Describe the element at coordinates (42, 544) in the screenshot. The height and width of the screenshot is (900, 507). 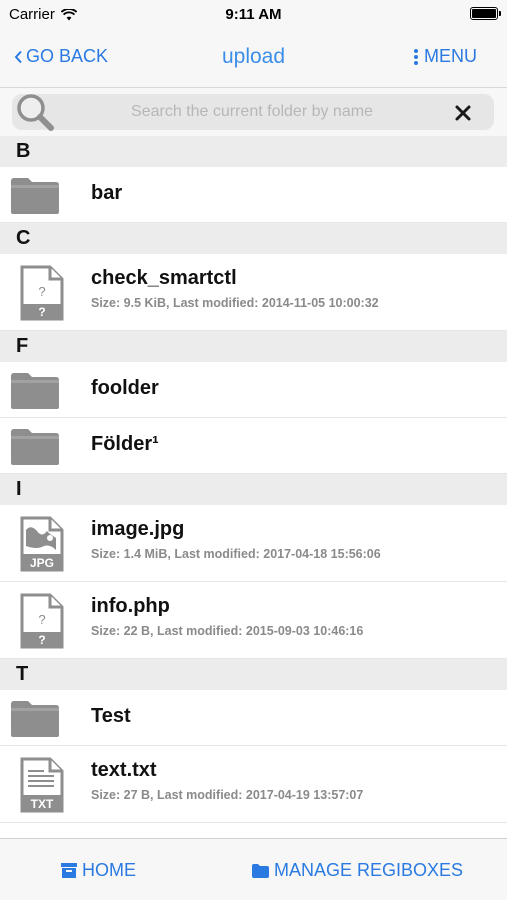
I see `jpg-file-icon: JPG` at that location.